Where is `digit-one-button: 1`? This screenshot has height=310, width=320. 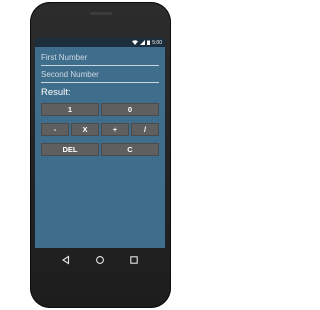 digit-one-button: 1 is located at coordinates (70, 109).